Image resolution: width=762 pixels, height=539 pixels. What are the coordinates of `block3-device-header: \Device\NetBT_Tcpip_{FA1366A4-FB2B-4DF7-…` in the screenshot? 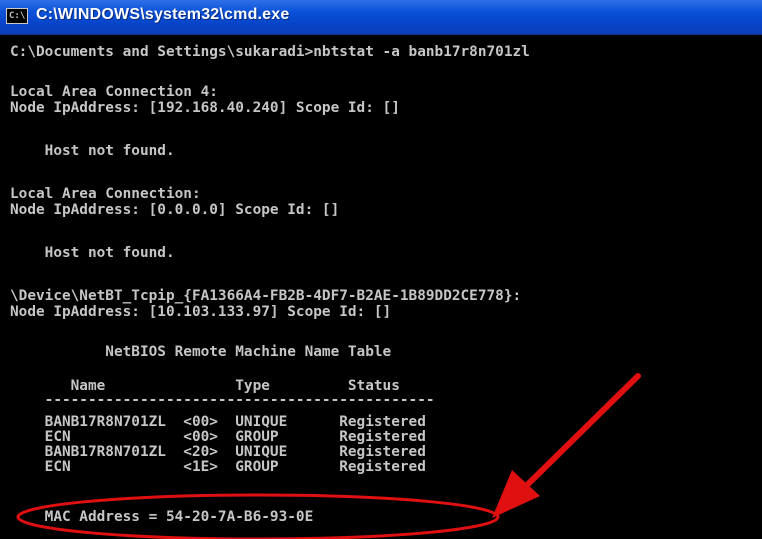 It's located at (266, 296).